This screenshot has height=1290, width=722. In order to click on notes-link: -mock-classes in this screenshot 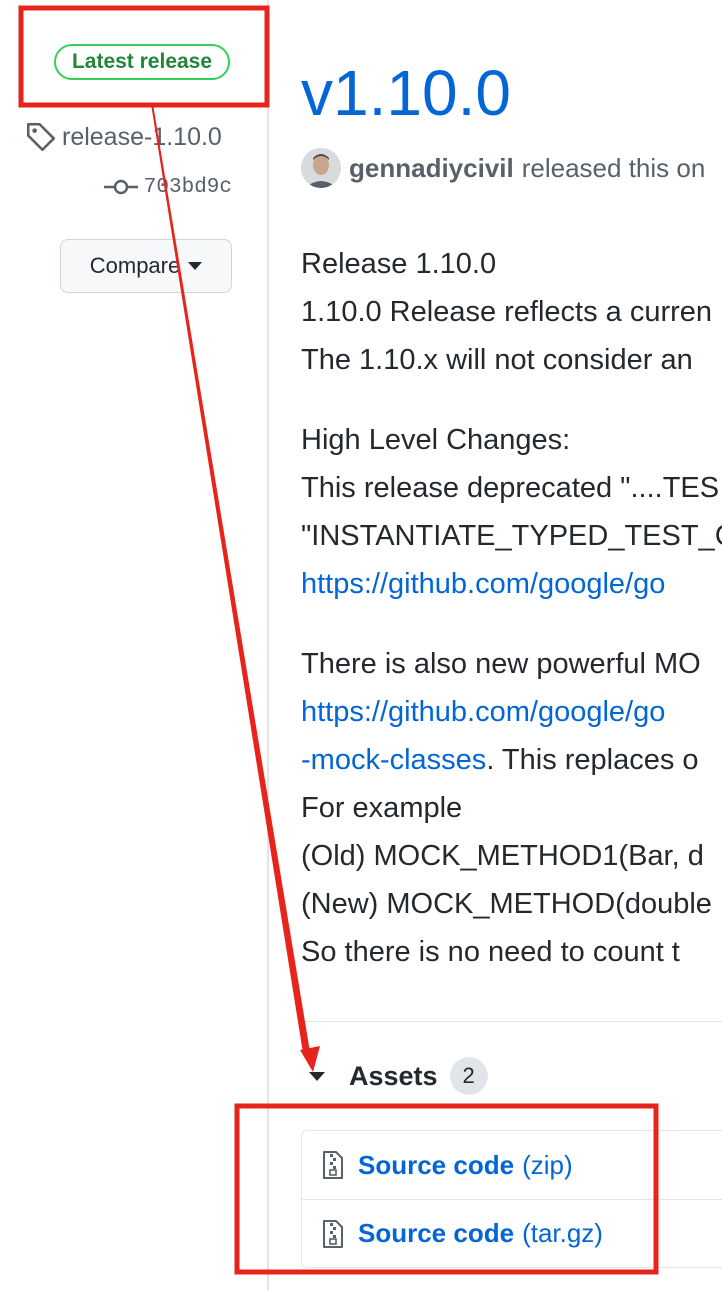, I will do `click(393, 760)`.